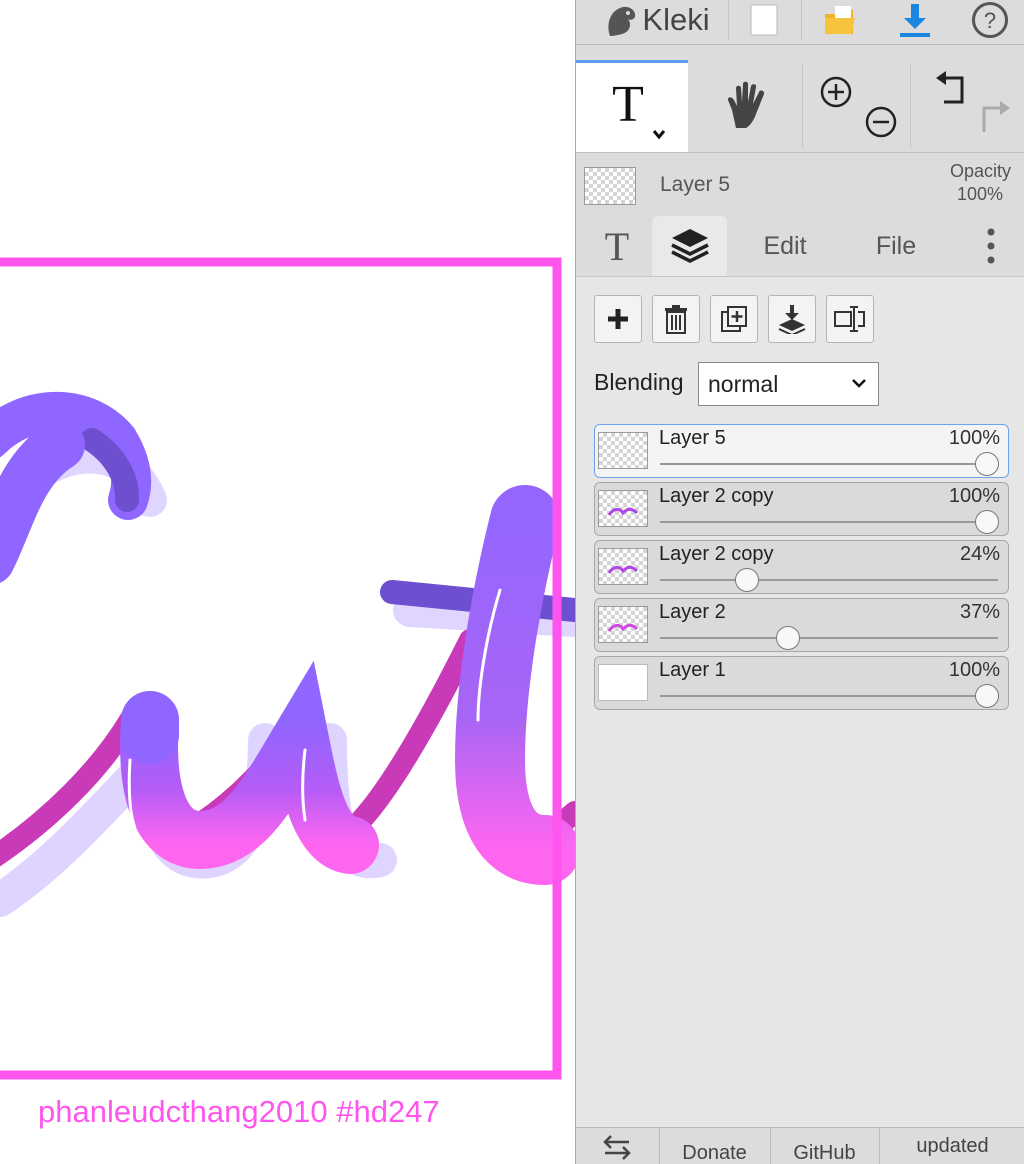 The image size is (1024, 1164). Describe the element at coordinates (692, 670) in the screenshot. I see `layer-name: Layer 1` at that location.